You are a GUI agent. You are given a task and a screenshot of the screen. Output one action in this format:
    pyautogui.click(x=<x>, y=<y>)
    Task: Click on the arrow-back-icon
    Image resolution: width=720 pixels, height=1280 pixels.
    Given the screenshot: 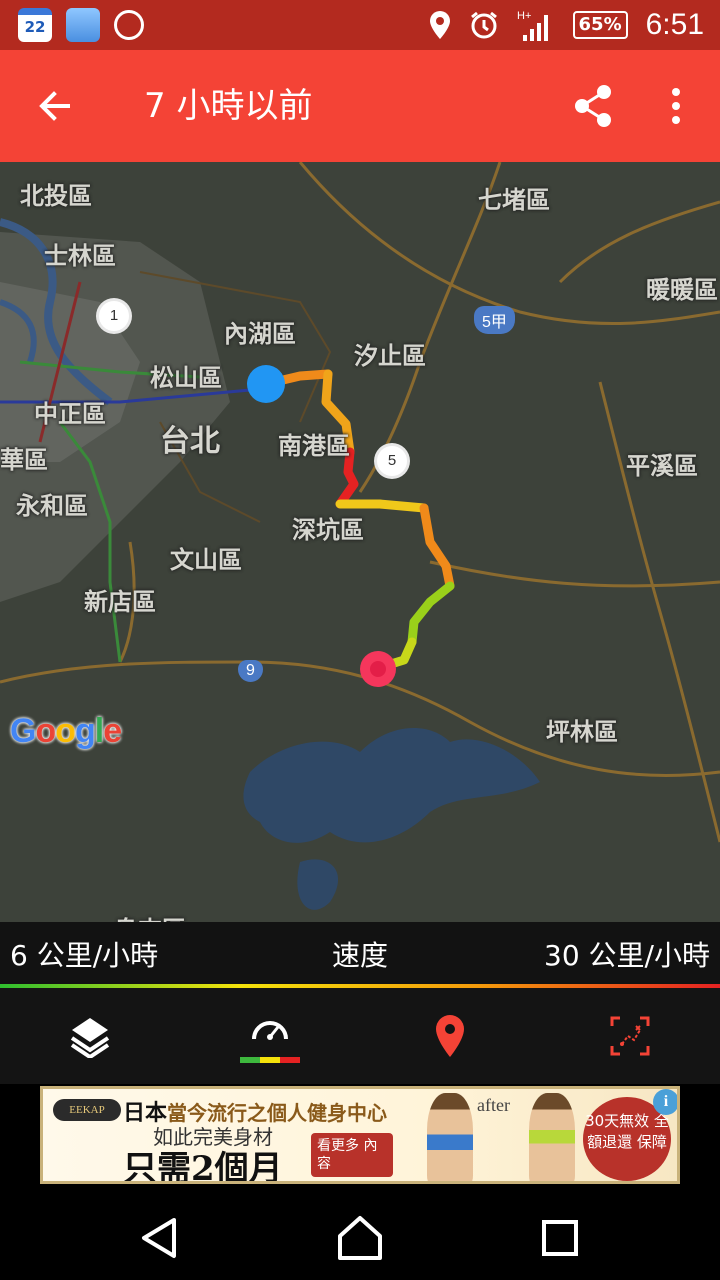 What is the action you would take?
    pyautogui.click(x=56, y=106)
    